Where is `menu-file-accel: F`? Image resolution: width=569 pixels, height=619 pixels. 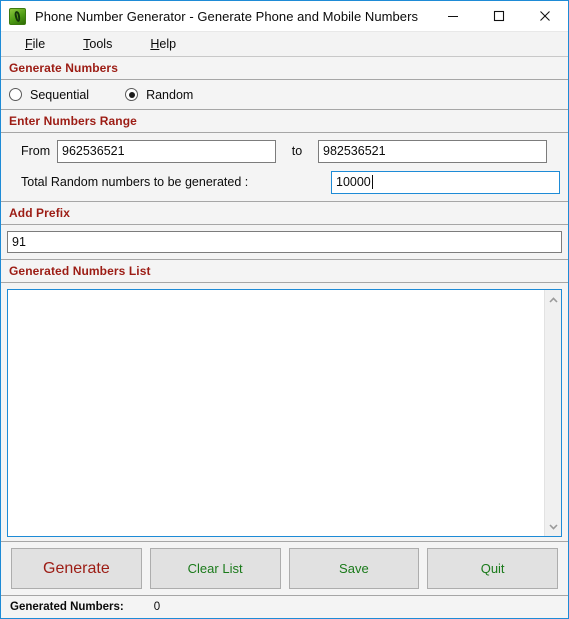
menu-file-accel: F is located at coordinates (29, 44).